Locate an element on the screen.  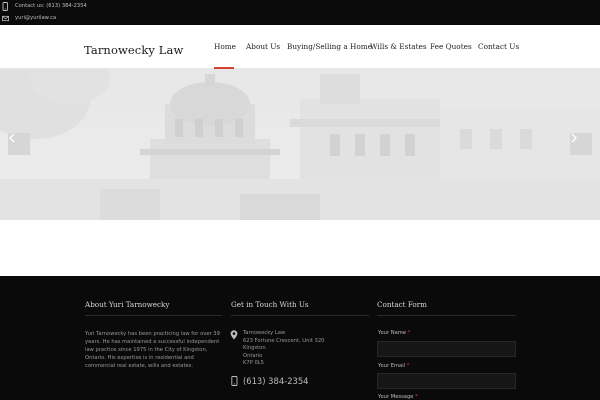
address-line: Ontario is located at coordinates (253, 355).